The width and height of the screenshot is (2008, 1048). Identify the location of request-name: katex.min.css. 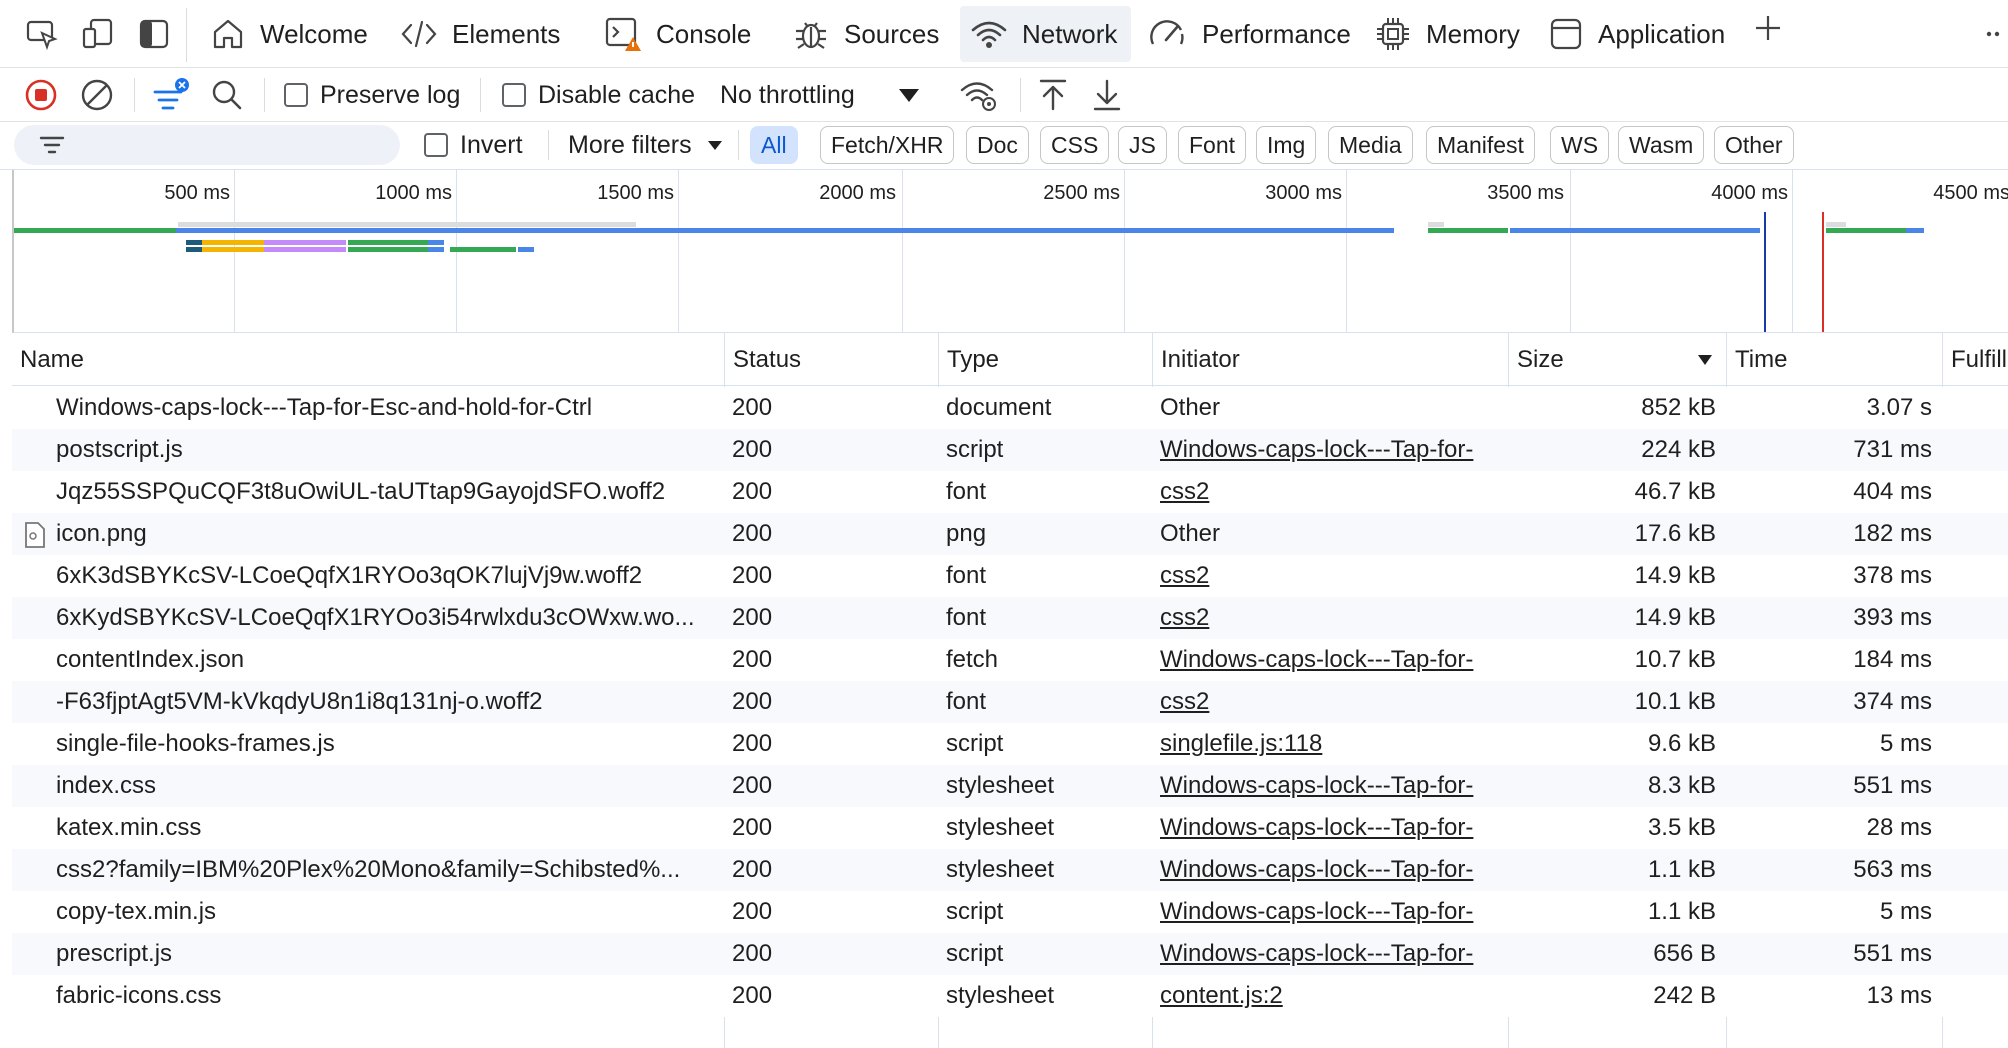
(368, 828).